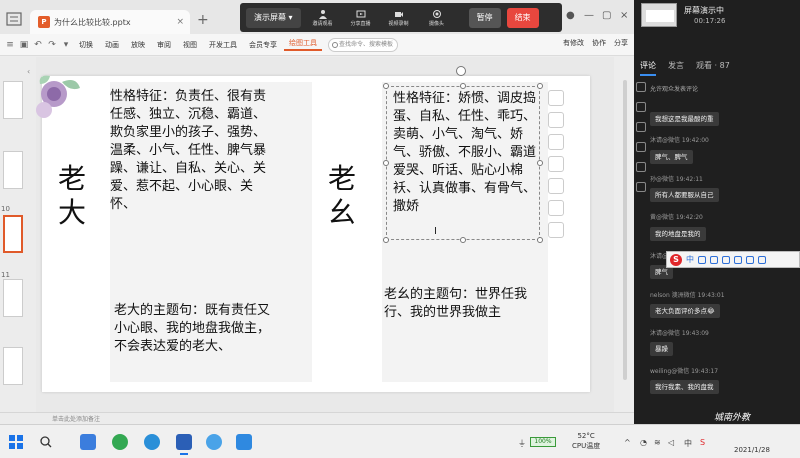 The image size is (800, 458). I want to click on video-app-icon, so click(244, 442).